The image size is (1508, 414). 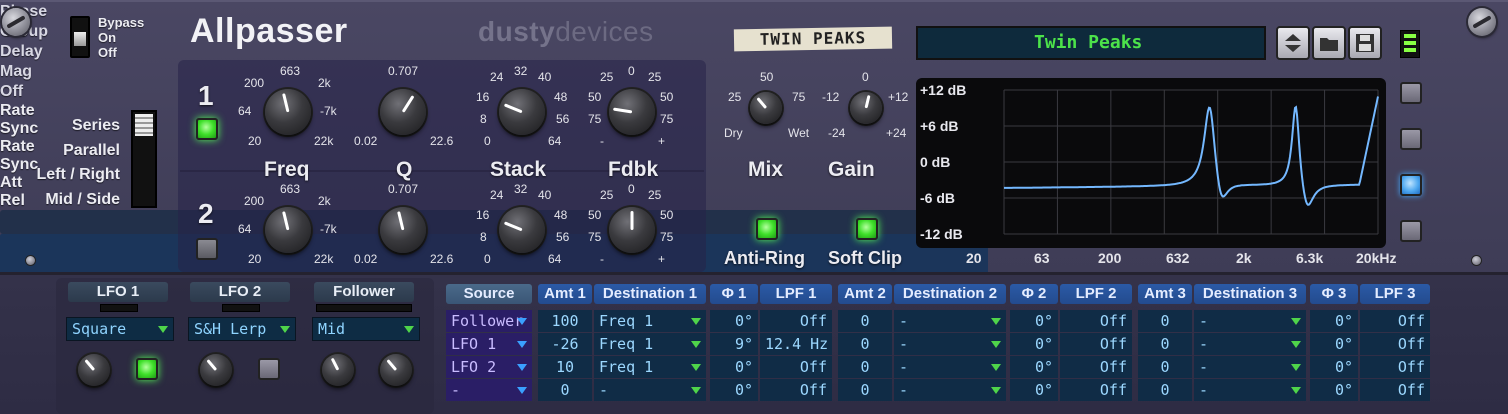 What do you see at coordinates (121, 37) in the screenshot?
I see `power-on-label: On` at bounding box center [121, 37].